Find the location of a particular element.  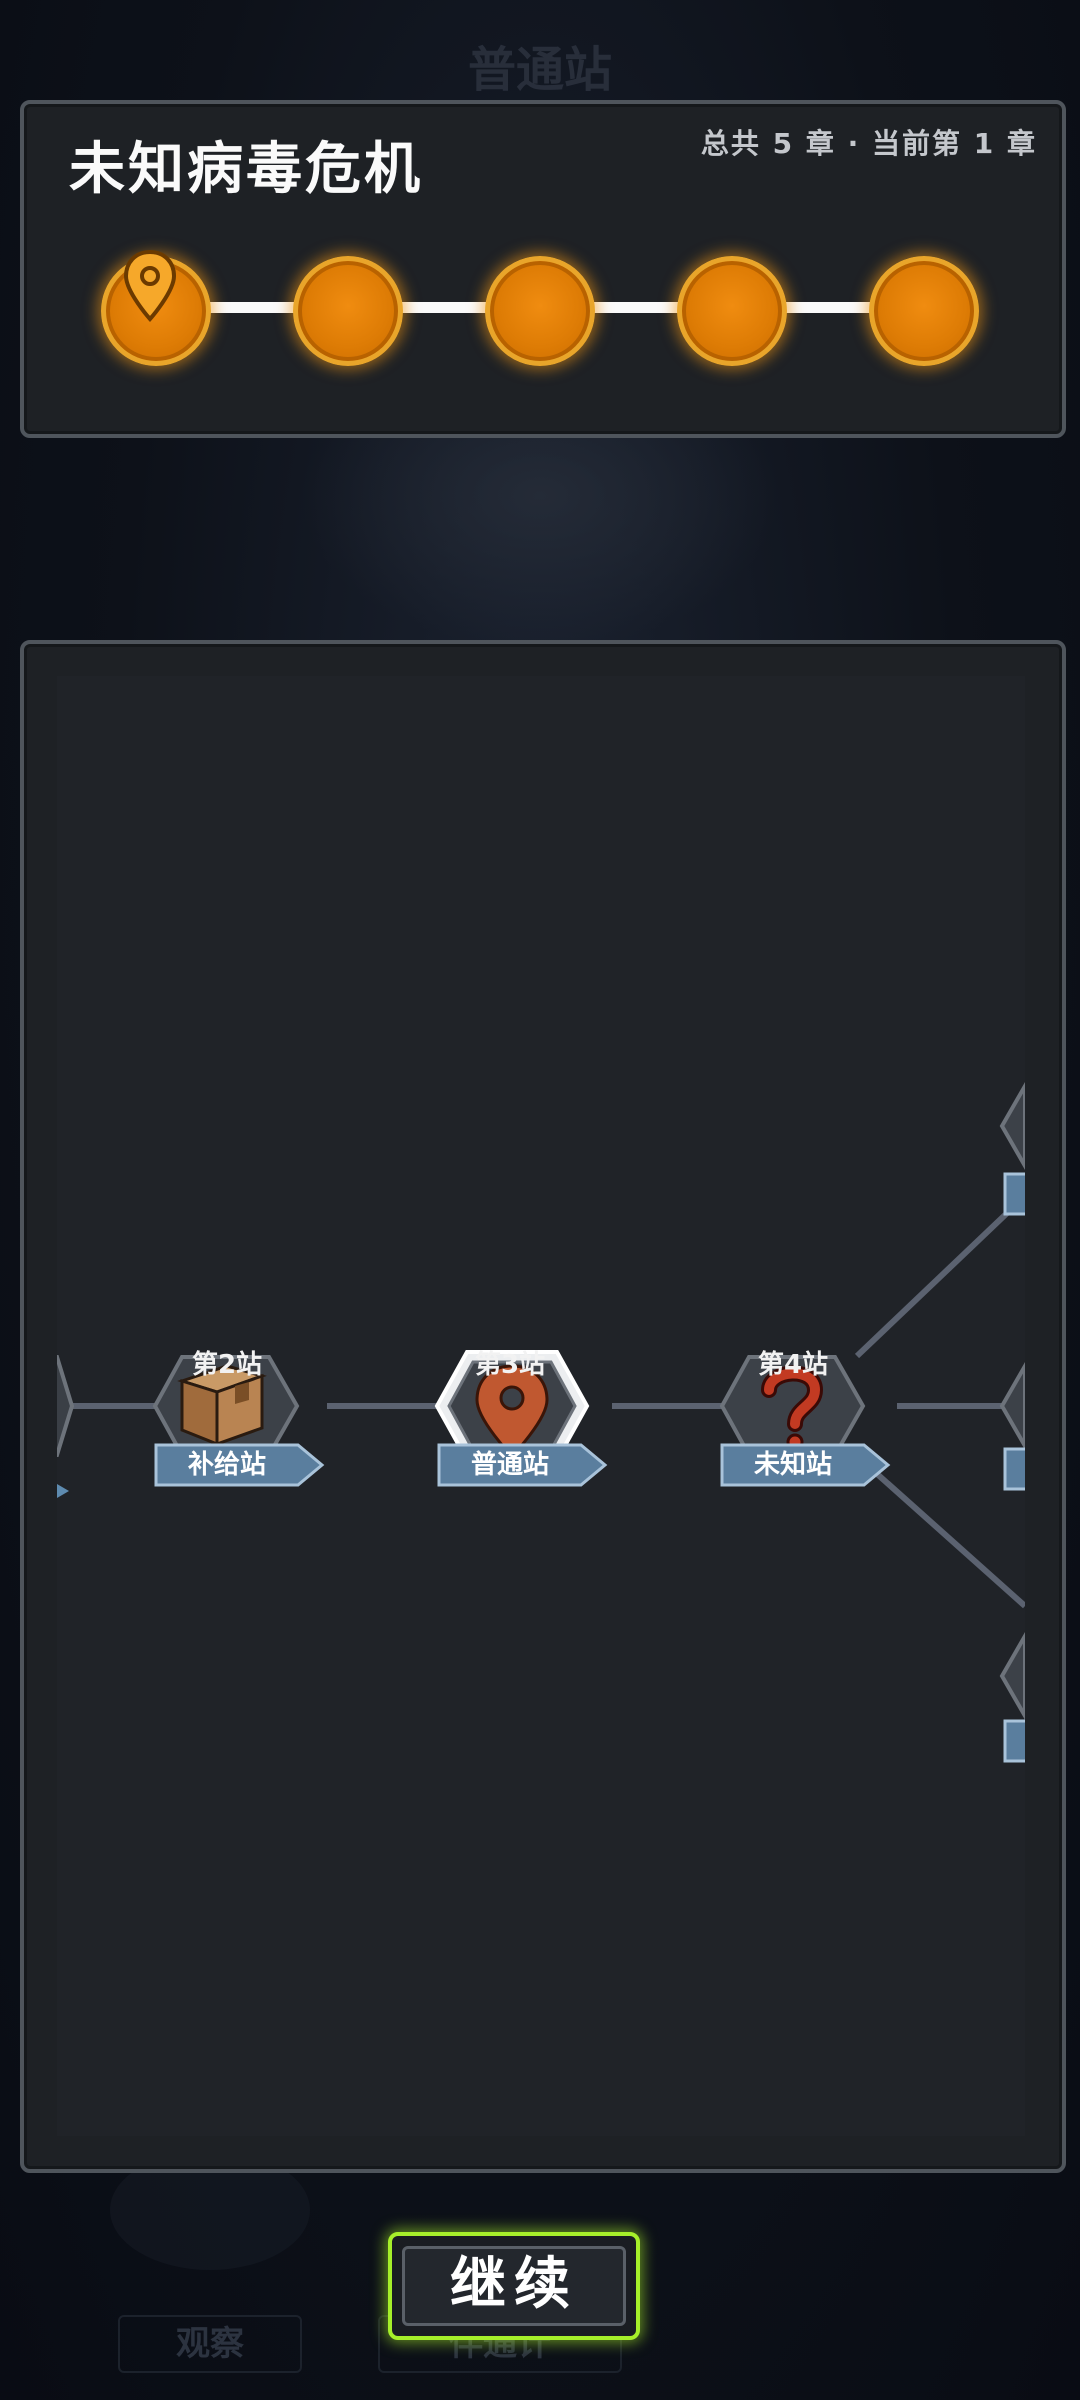

background-title: 普通站 is located at coordinates (539, 70).